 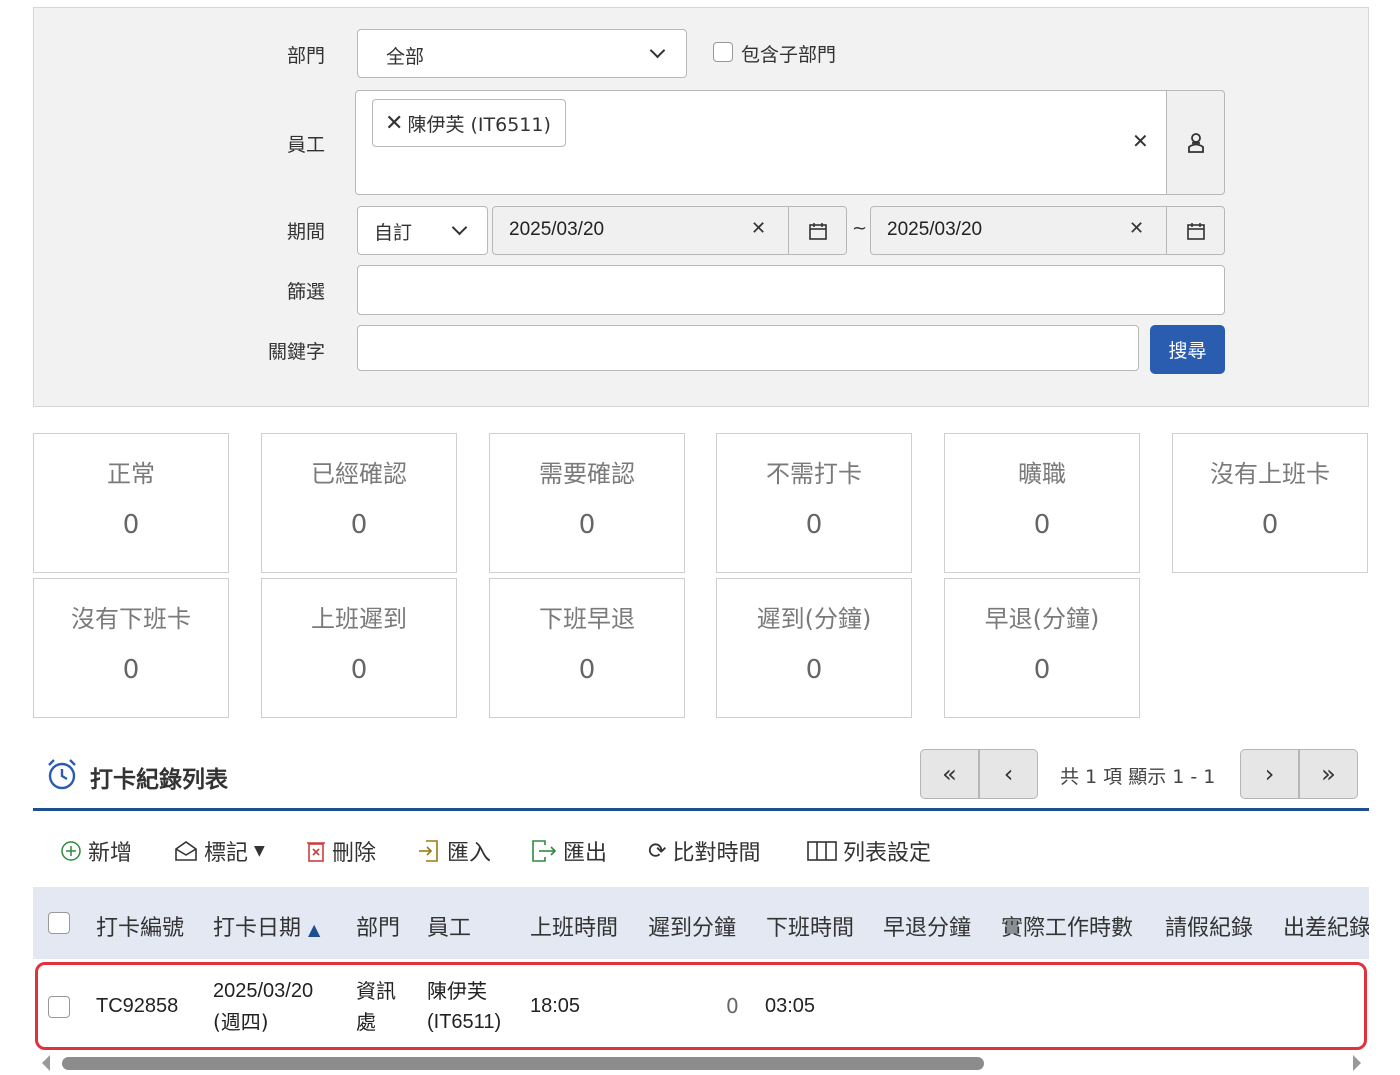 What do you see at coordinates (748, 348) in the screenshot?
I see `keyword-input` at bounding box center [748, 348].